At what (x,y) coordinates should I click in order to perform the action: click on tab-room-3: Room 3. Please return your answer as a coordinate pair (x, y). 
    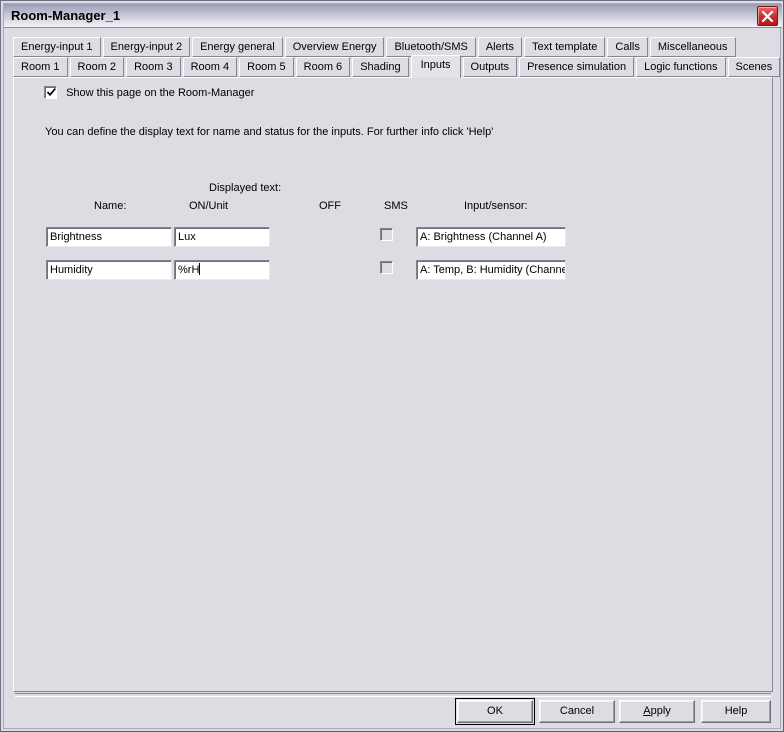
    Looking at the image, I should click on (153, 67).